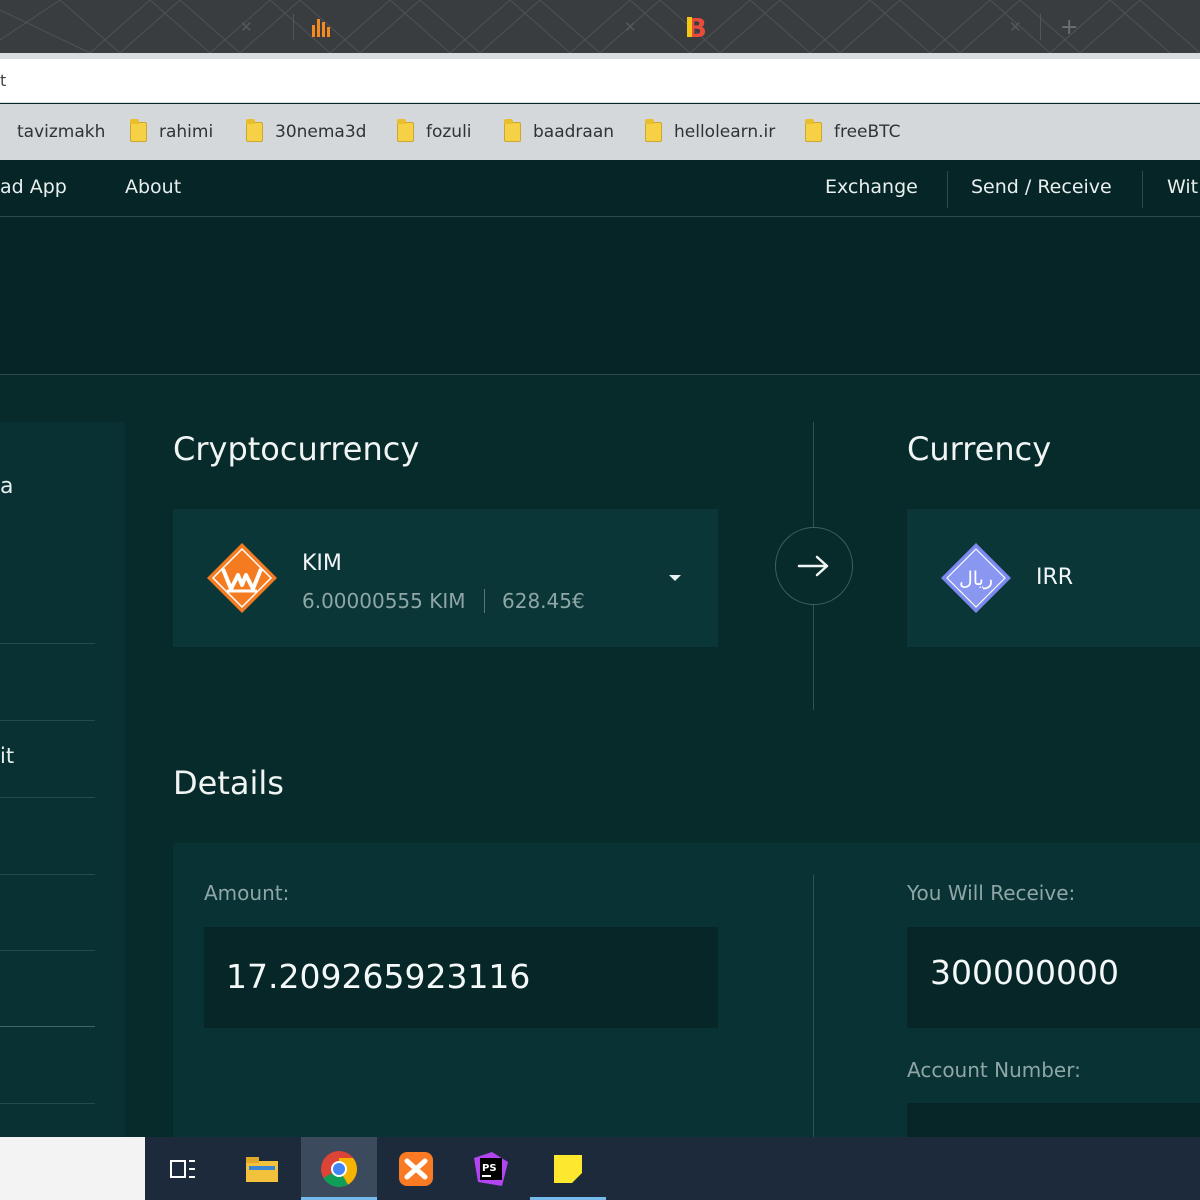  Describe the element at coordinates (484, 601) in the screenshot. I see `balance-separator` at that location.